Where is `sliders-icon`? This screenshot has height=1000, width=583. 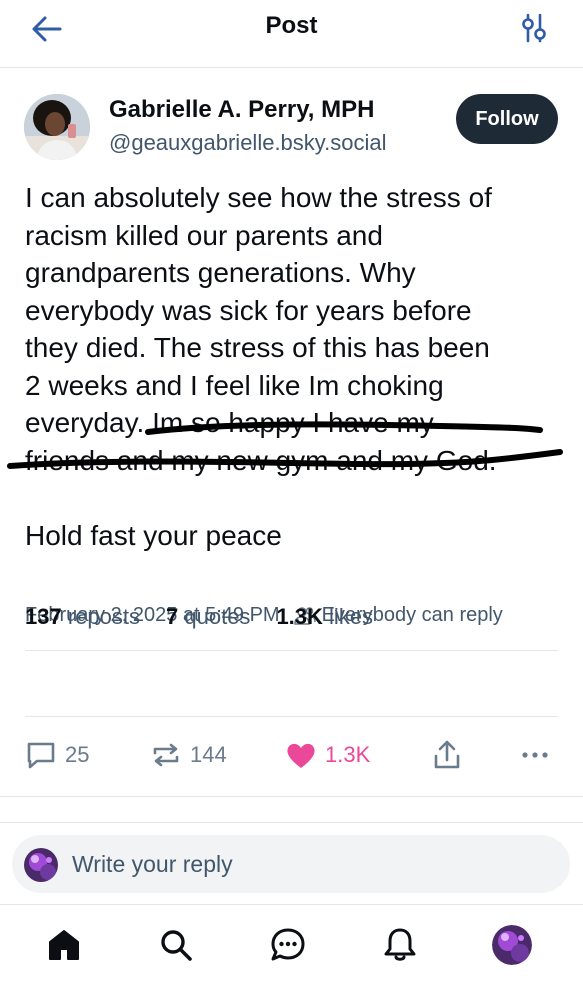 sliders-icon is located at coordinates (534, 28).